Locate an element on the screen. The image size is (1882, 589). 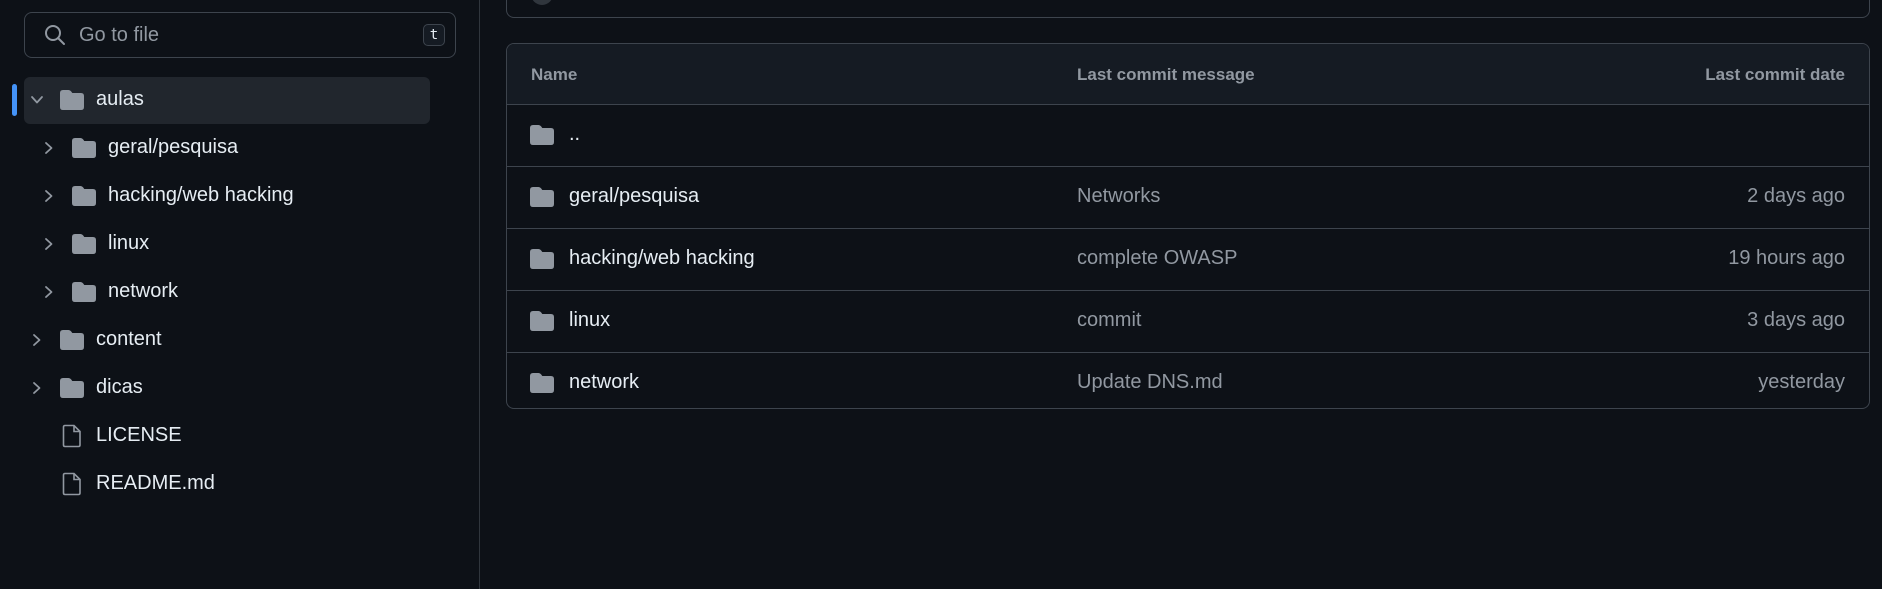
tree-item-license: LICENSE is located at coordinates (240, 436).